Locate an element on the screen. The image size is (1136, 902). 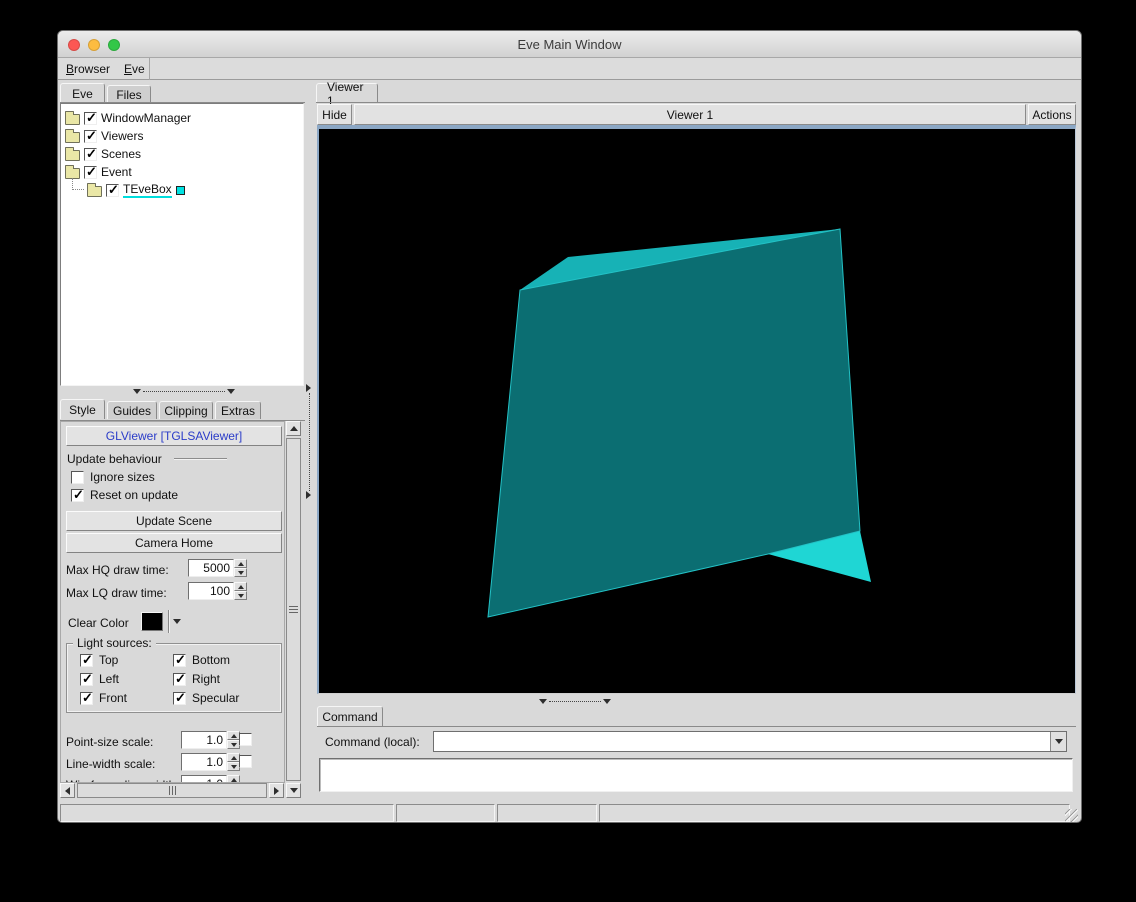
tree-item-label: Scenes is located at coordinates (121, 154).